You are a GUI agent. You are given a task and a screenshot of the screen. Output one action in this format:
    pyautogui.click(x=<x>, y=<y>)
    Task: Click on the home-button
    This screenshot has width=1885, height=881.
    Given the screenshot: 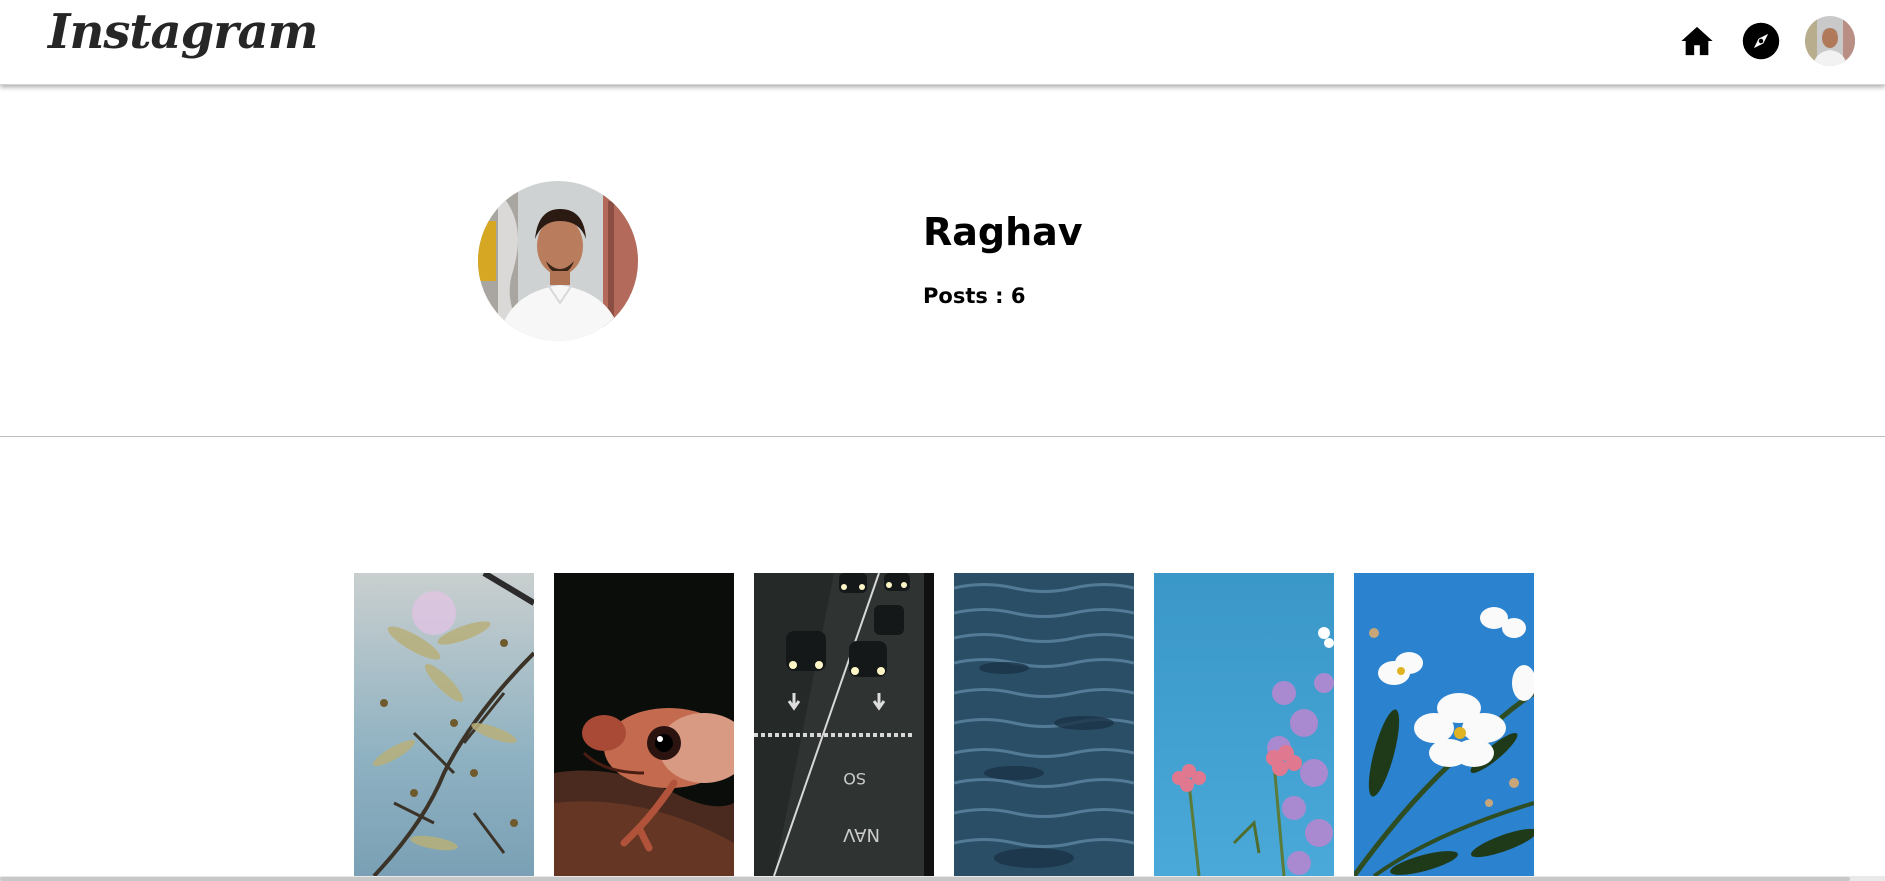 What is the action you would take?
    pyautogui.click(x=1697, y=41)
    